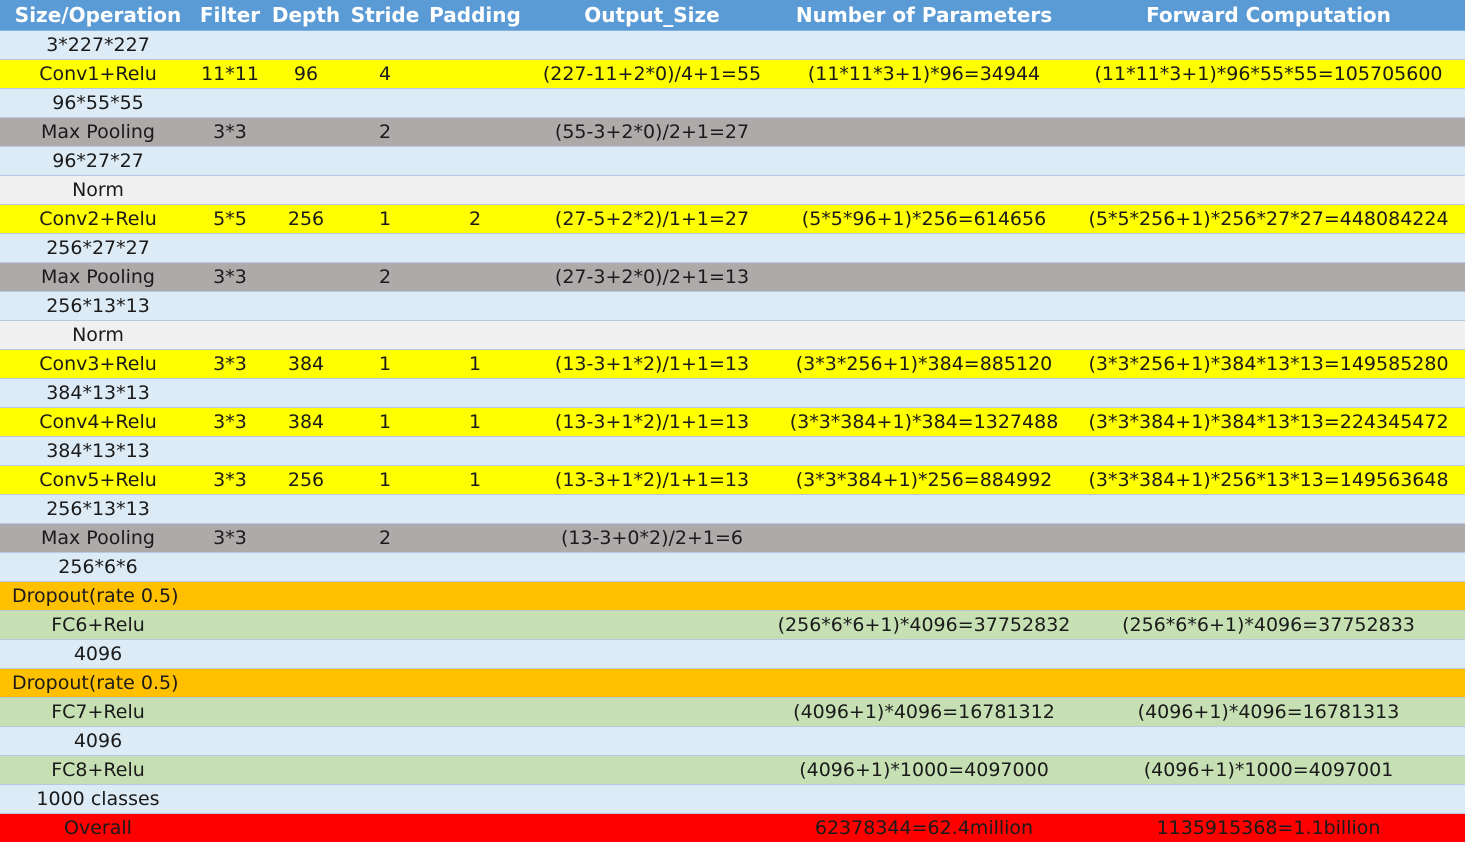 This screenshot has width=1465, height=842. What do you see at coordinates (98, 480) in the screenshot?
I see `size-operation-cell: Conv5+Relu` at bounding box center [98, 480].